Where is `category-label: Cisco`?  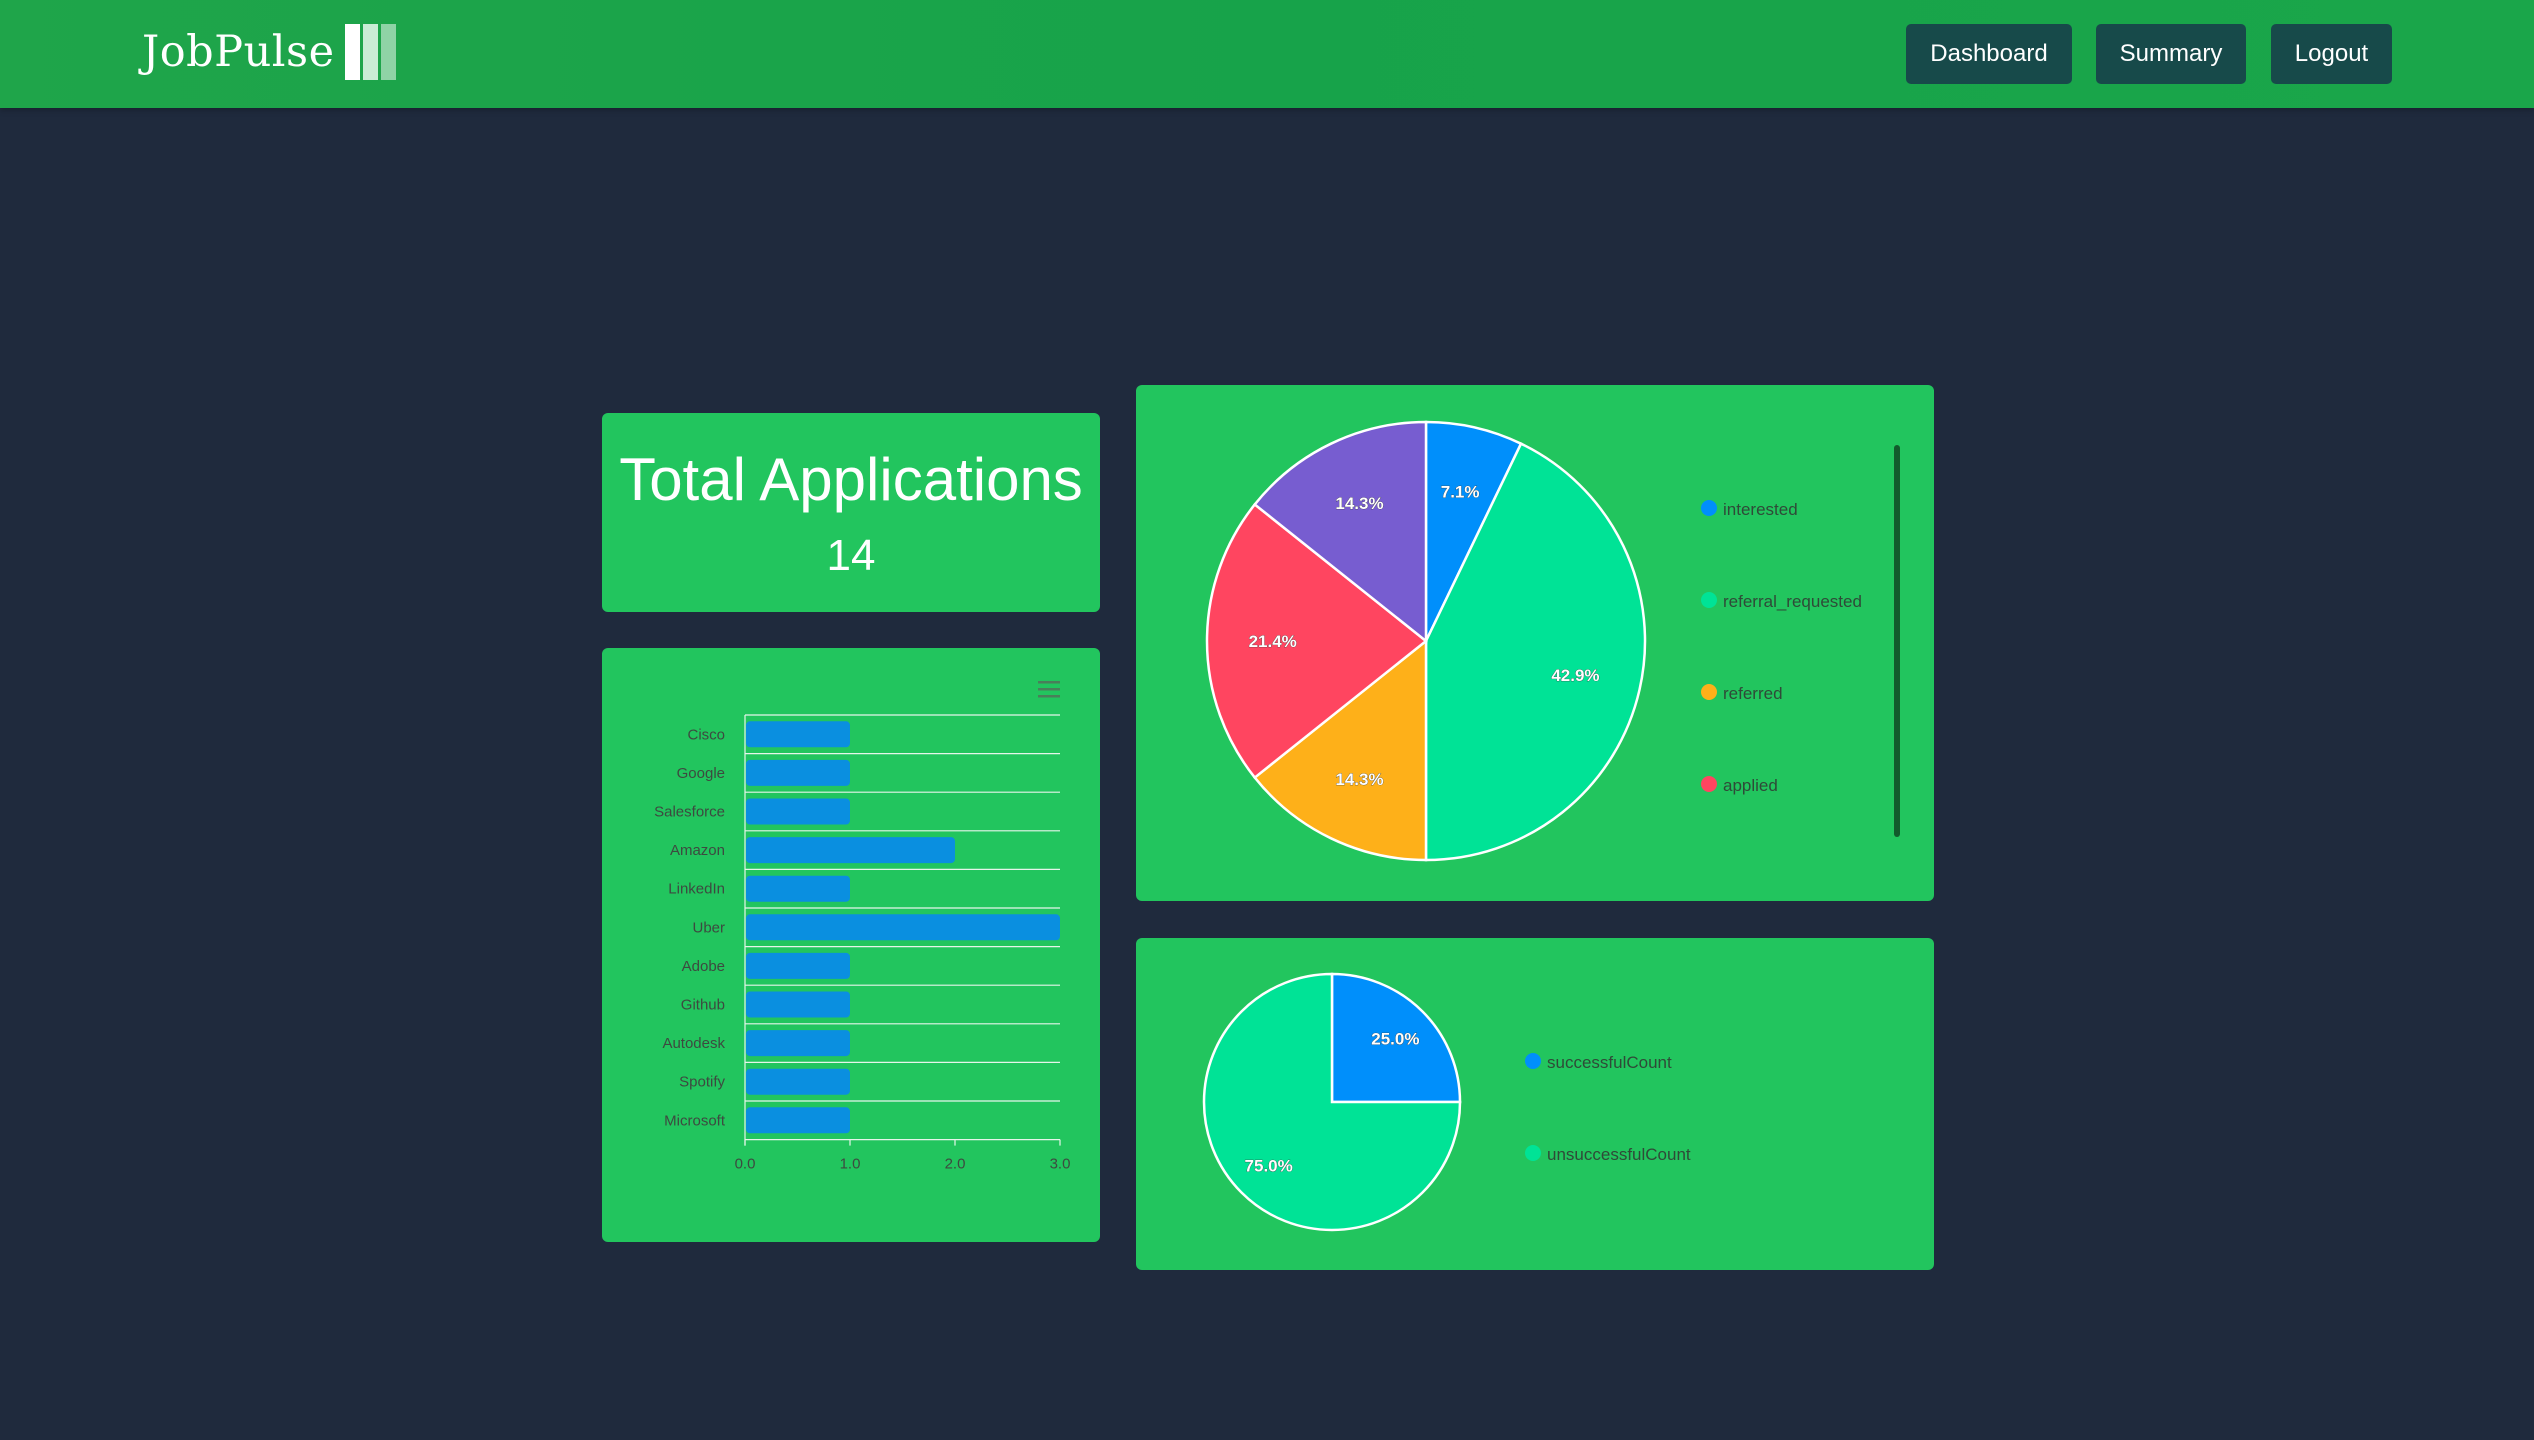
category-label: Cisco is located at coordinates (706, 734).